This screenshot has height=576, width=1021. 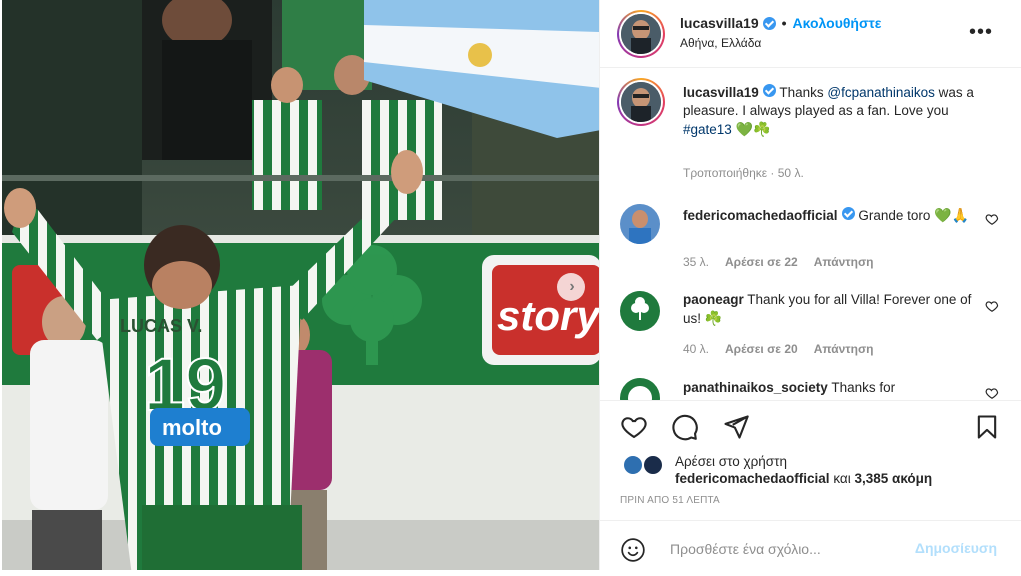 What do you see at coordinates (192, 427) in the screenshot?
I see `jersey-sponsor: molto` at bounding box center [192, 427].